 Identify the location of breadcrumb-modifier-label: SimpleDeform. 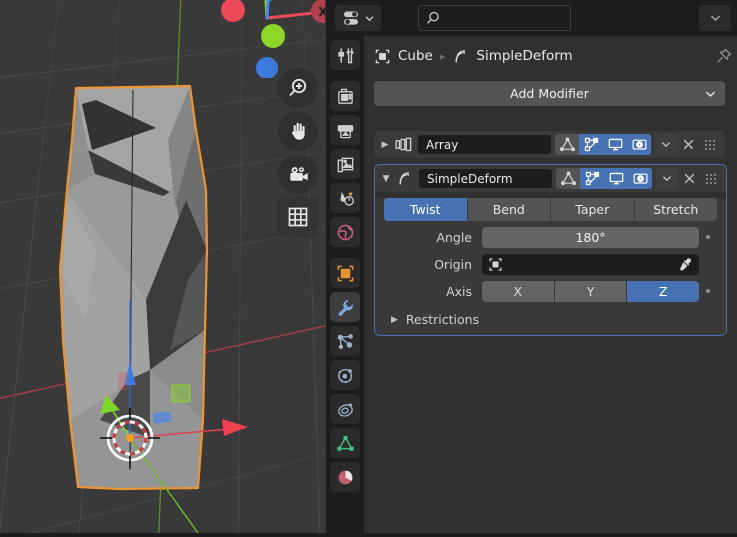
(524, 56).